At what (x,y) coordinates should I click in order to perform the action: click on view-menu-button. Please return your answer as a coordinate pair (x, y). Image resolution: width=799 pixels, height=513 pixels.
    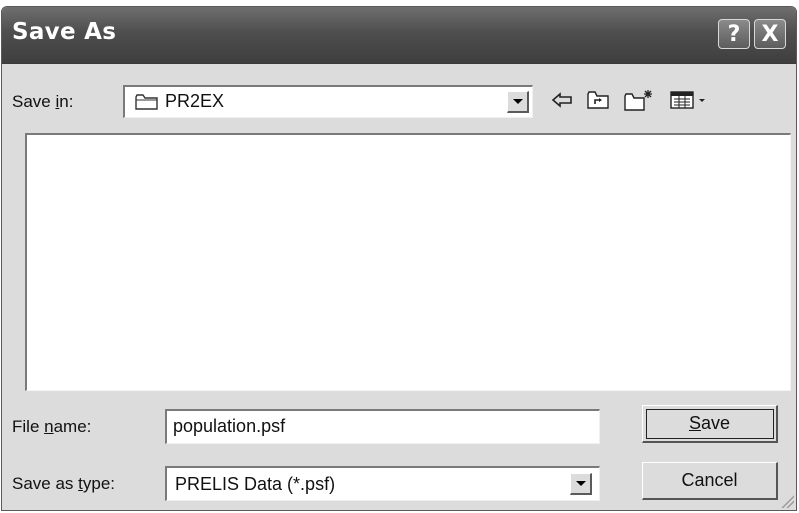
    Looking at the image, I should click on (690, 102).